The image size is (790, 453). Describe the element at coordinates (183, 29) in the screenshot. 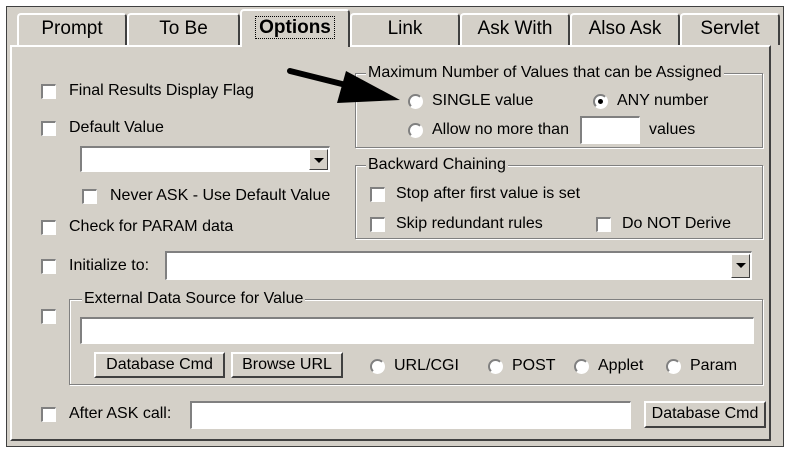

I see `tab-to-be: To Be` at that location.